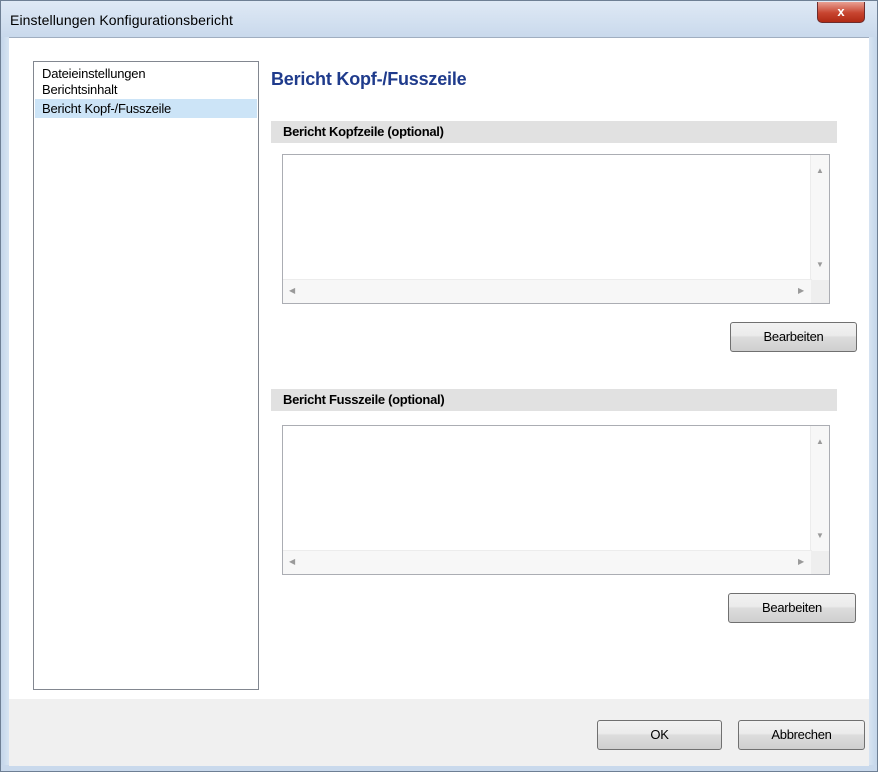  Describe the element at coordinates (819, 217) in the screenshot. I see `header-vertical-scrollbar: ▲ ▼` at that location.